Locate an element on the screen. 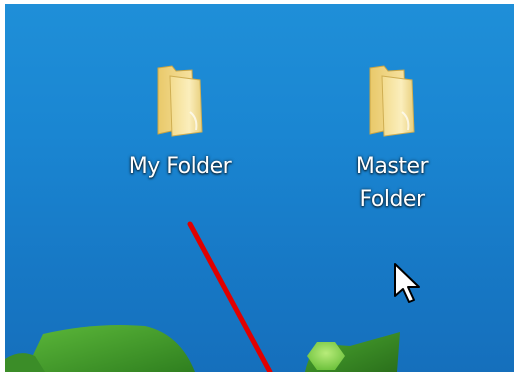 The width and height of the screenshot is (519, 375). desktop-icon-my-folder: My Folder is located at coordinates (180, 122).